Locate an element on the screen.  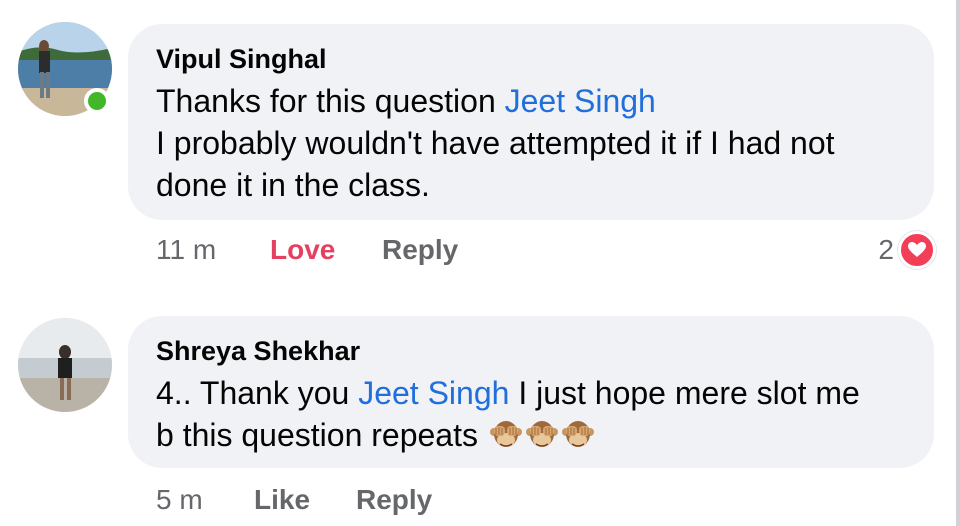
avatar is located at coordinates (65, 365).